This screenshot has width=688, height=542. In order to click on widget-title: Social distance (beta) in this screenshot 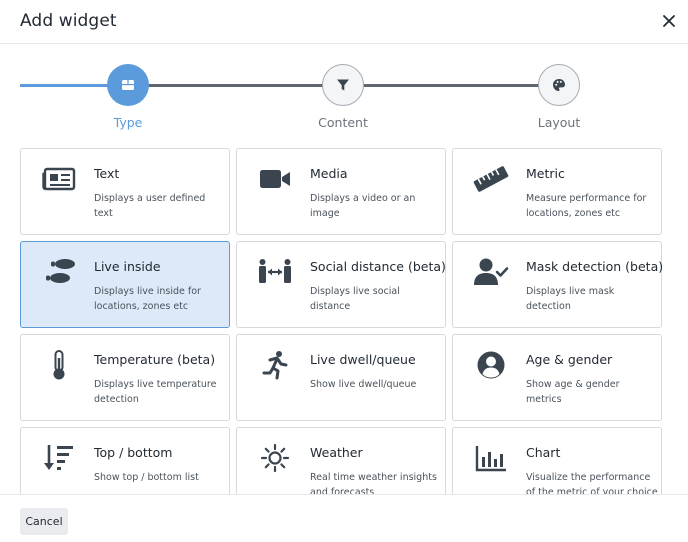, I will do `click(378, 266)`.